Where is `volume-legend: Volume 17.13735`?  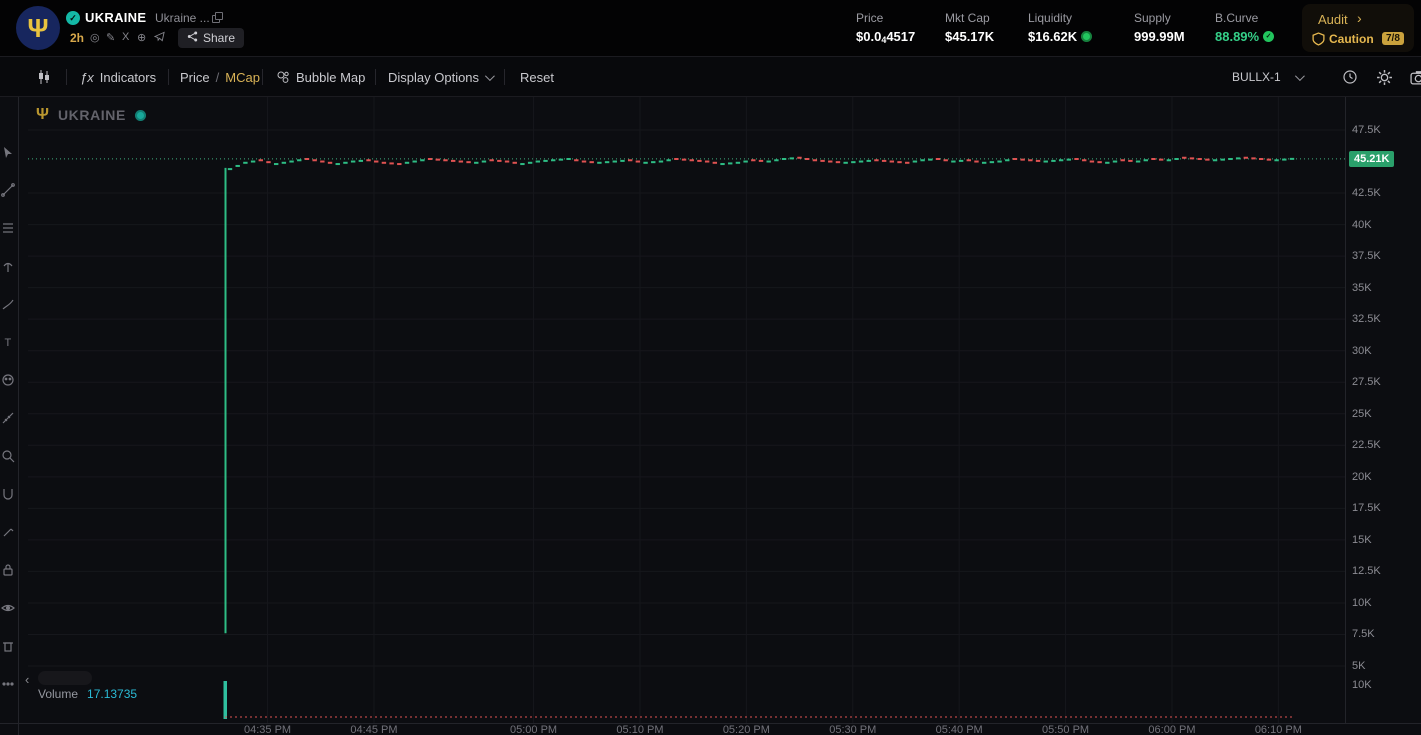 volume-legend: Volume 17.13735 is located at coordinates (87, 694).